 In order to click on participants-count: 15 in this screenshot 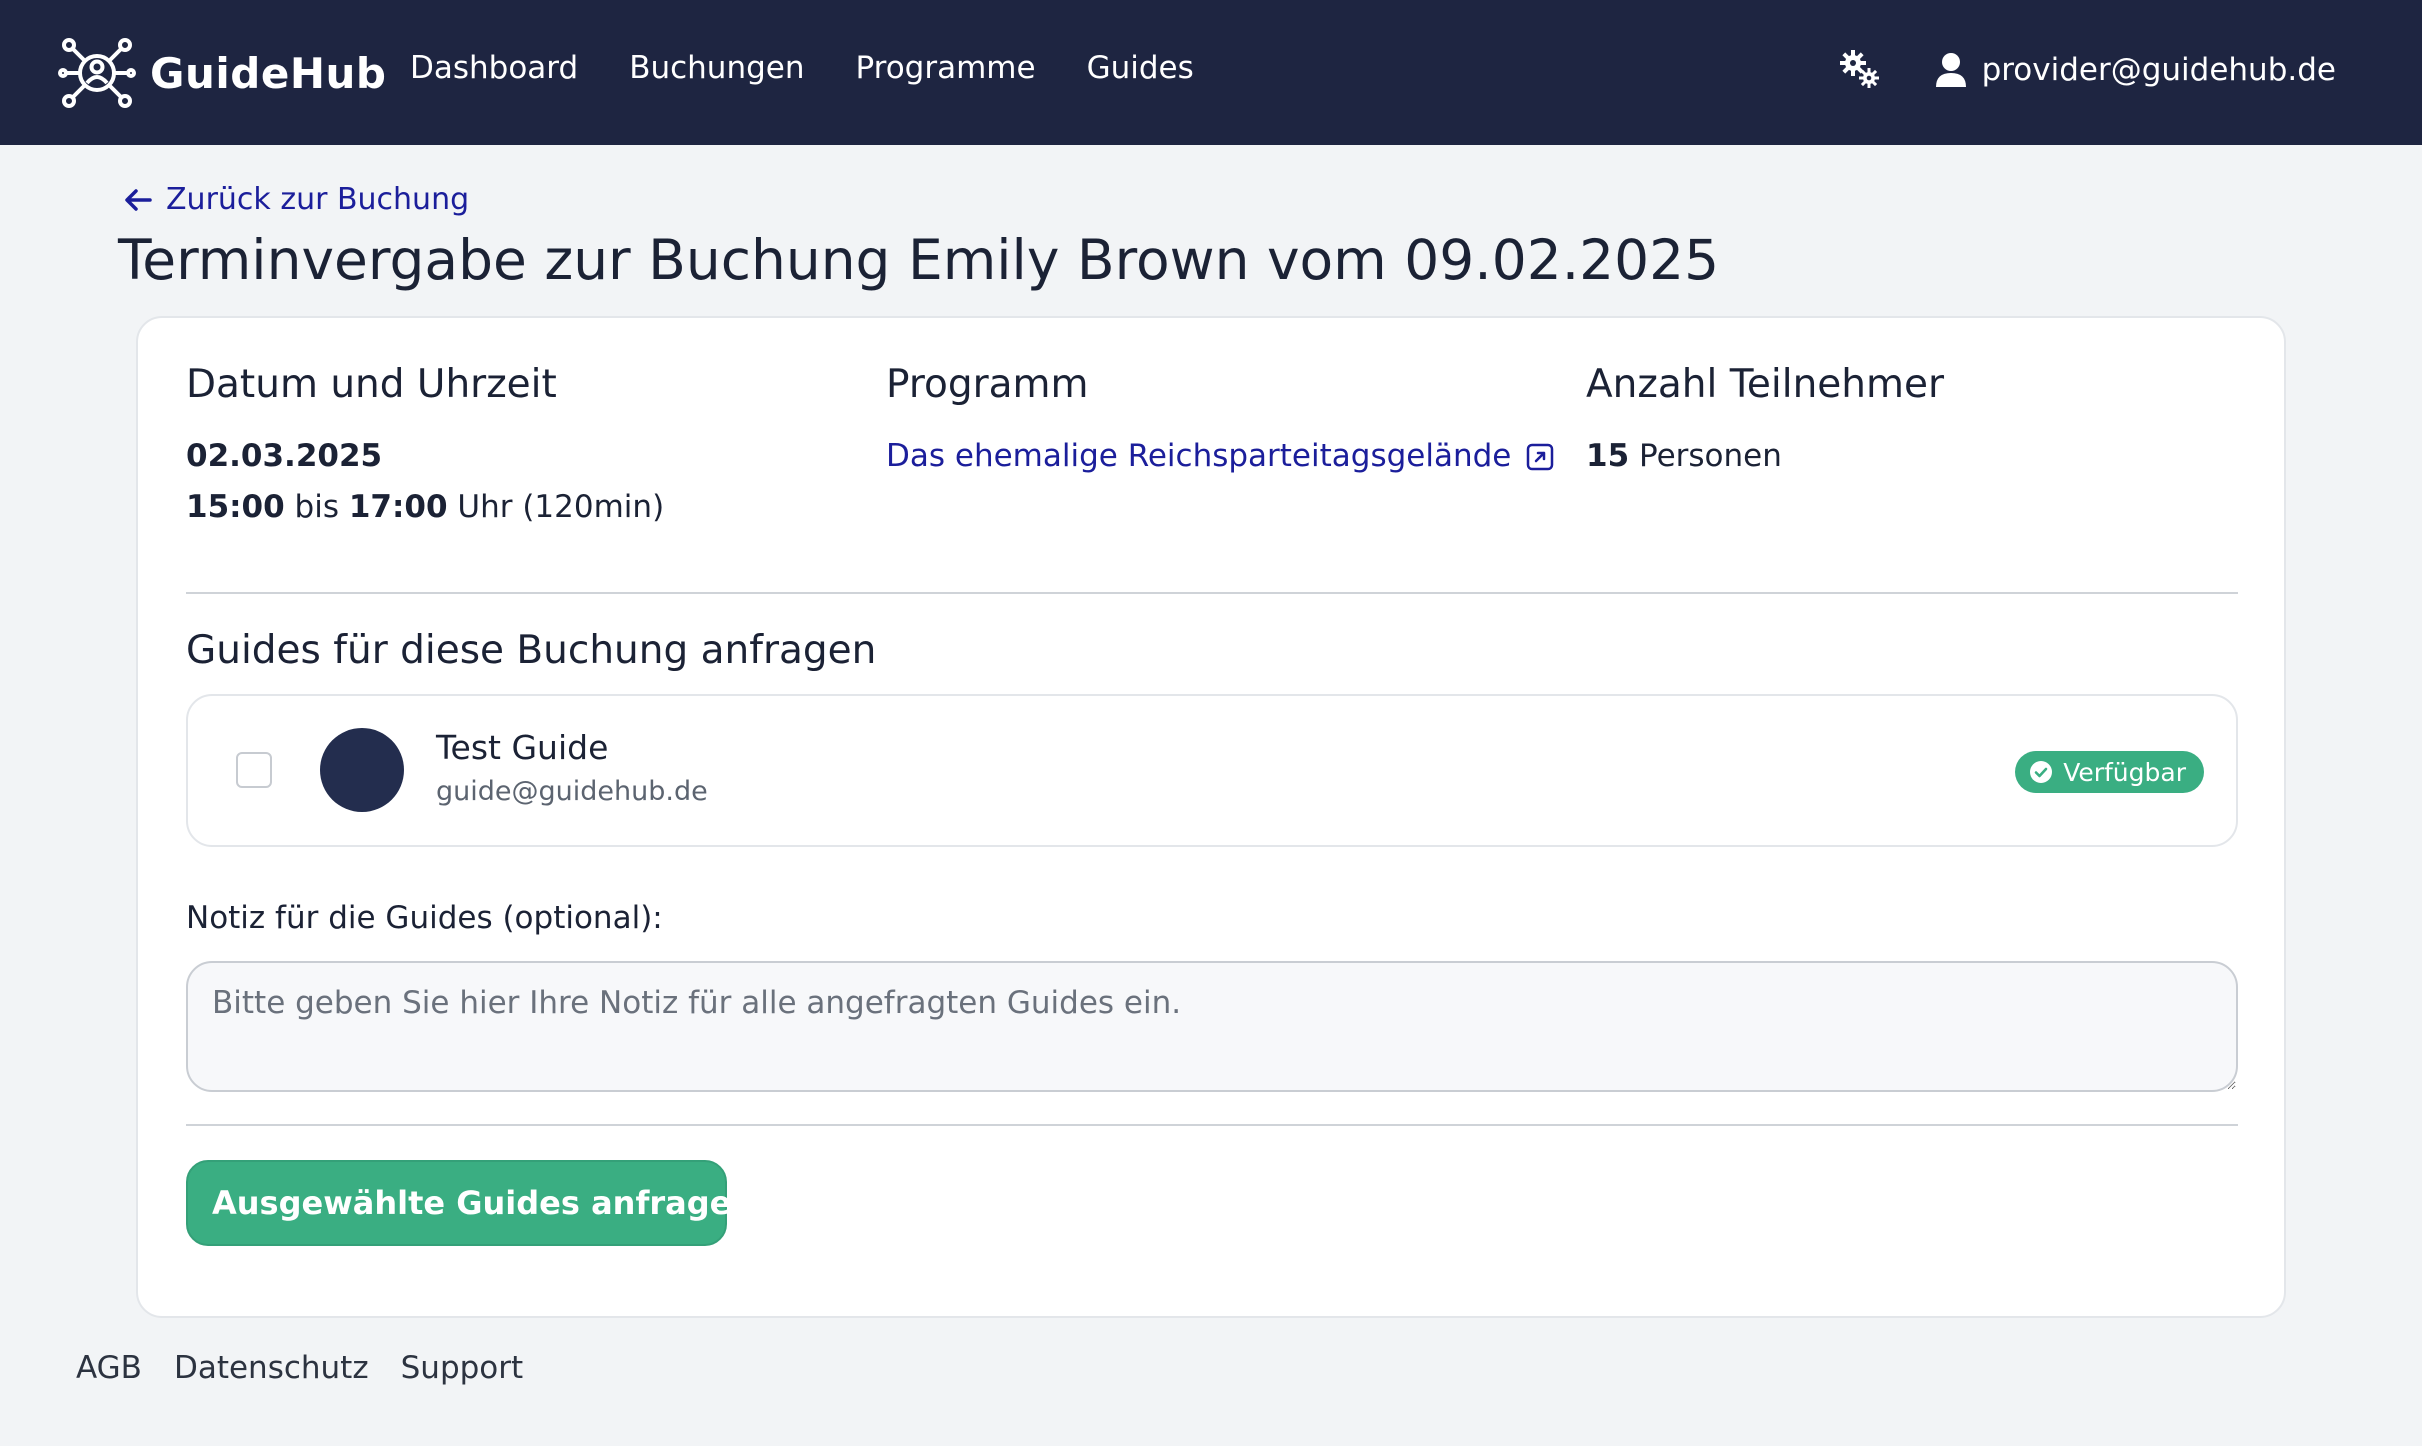, I will do `click(1608, 456)`.